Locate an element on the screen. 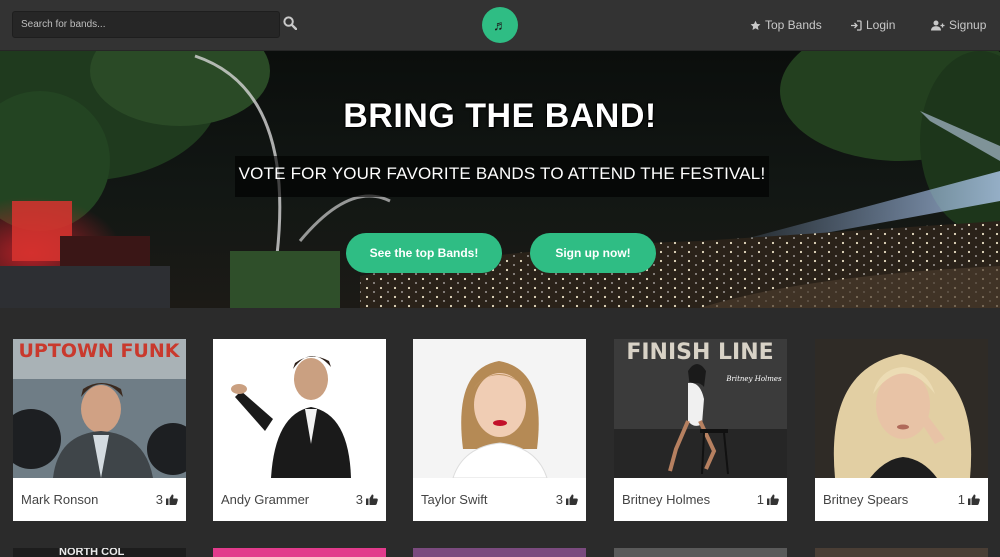 The width and height of the screenshot is (1000, 557). band-card: Britney Spears 1 is located at coordinates (901, 430).